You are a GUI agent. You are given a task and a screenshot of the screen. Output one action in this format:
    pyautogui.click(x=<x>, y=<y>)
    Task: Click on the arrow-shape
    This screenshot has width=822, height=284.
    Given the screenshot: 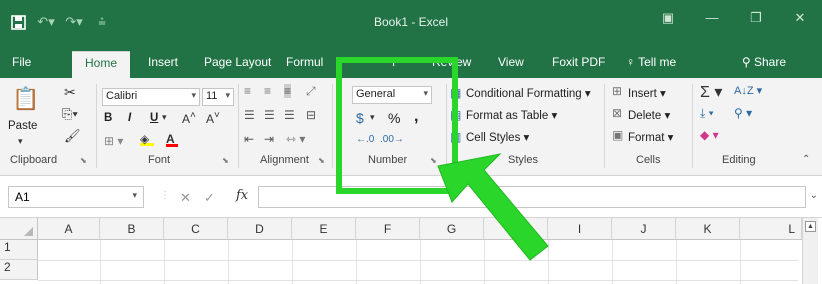 What is the action you would take?
    pyautogui.click(x=493, y=207)
    